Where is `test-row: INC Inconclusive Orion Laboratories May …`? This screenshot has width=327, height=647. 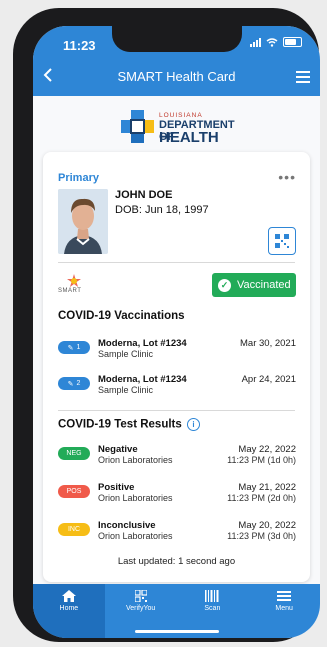
test-row: INC Inconclusive Orion Laboratories May … is located at coordinates (177, 533).